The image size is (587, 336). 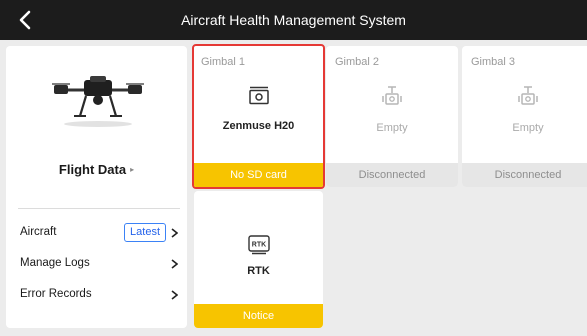 I want to click on card-caption: Gimbal 2, so click(x=357, y=62).